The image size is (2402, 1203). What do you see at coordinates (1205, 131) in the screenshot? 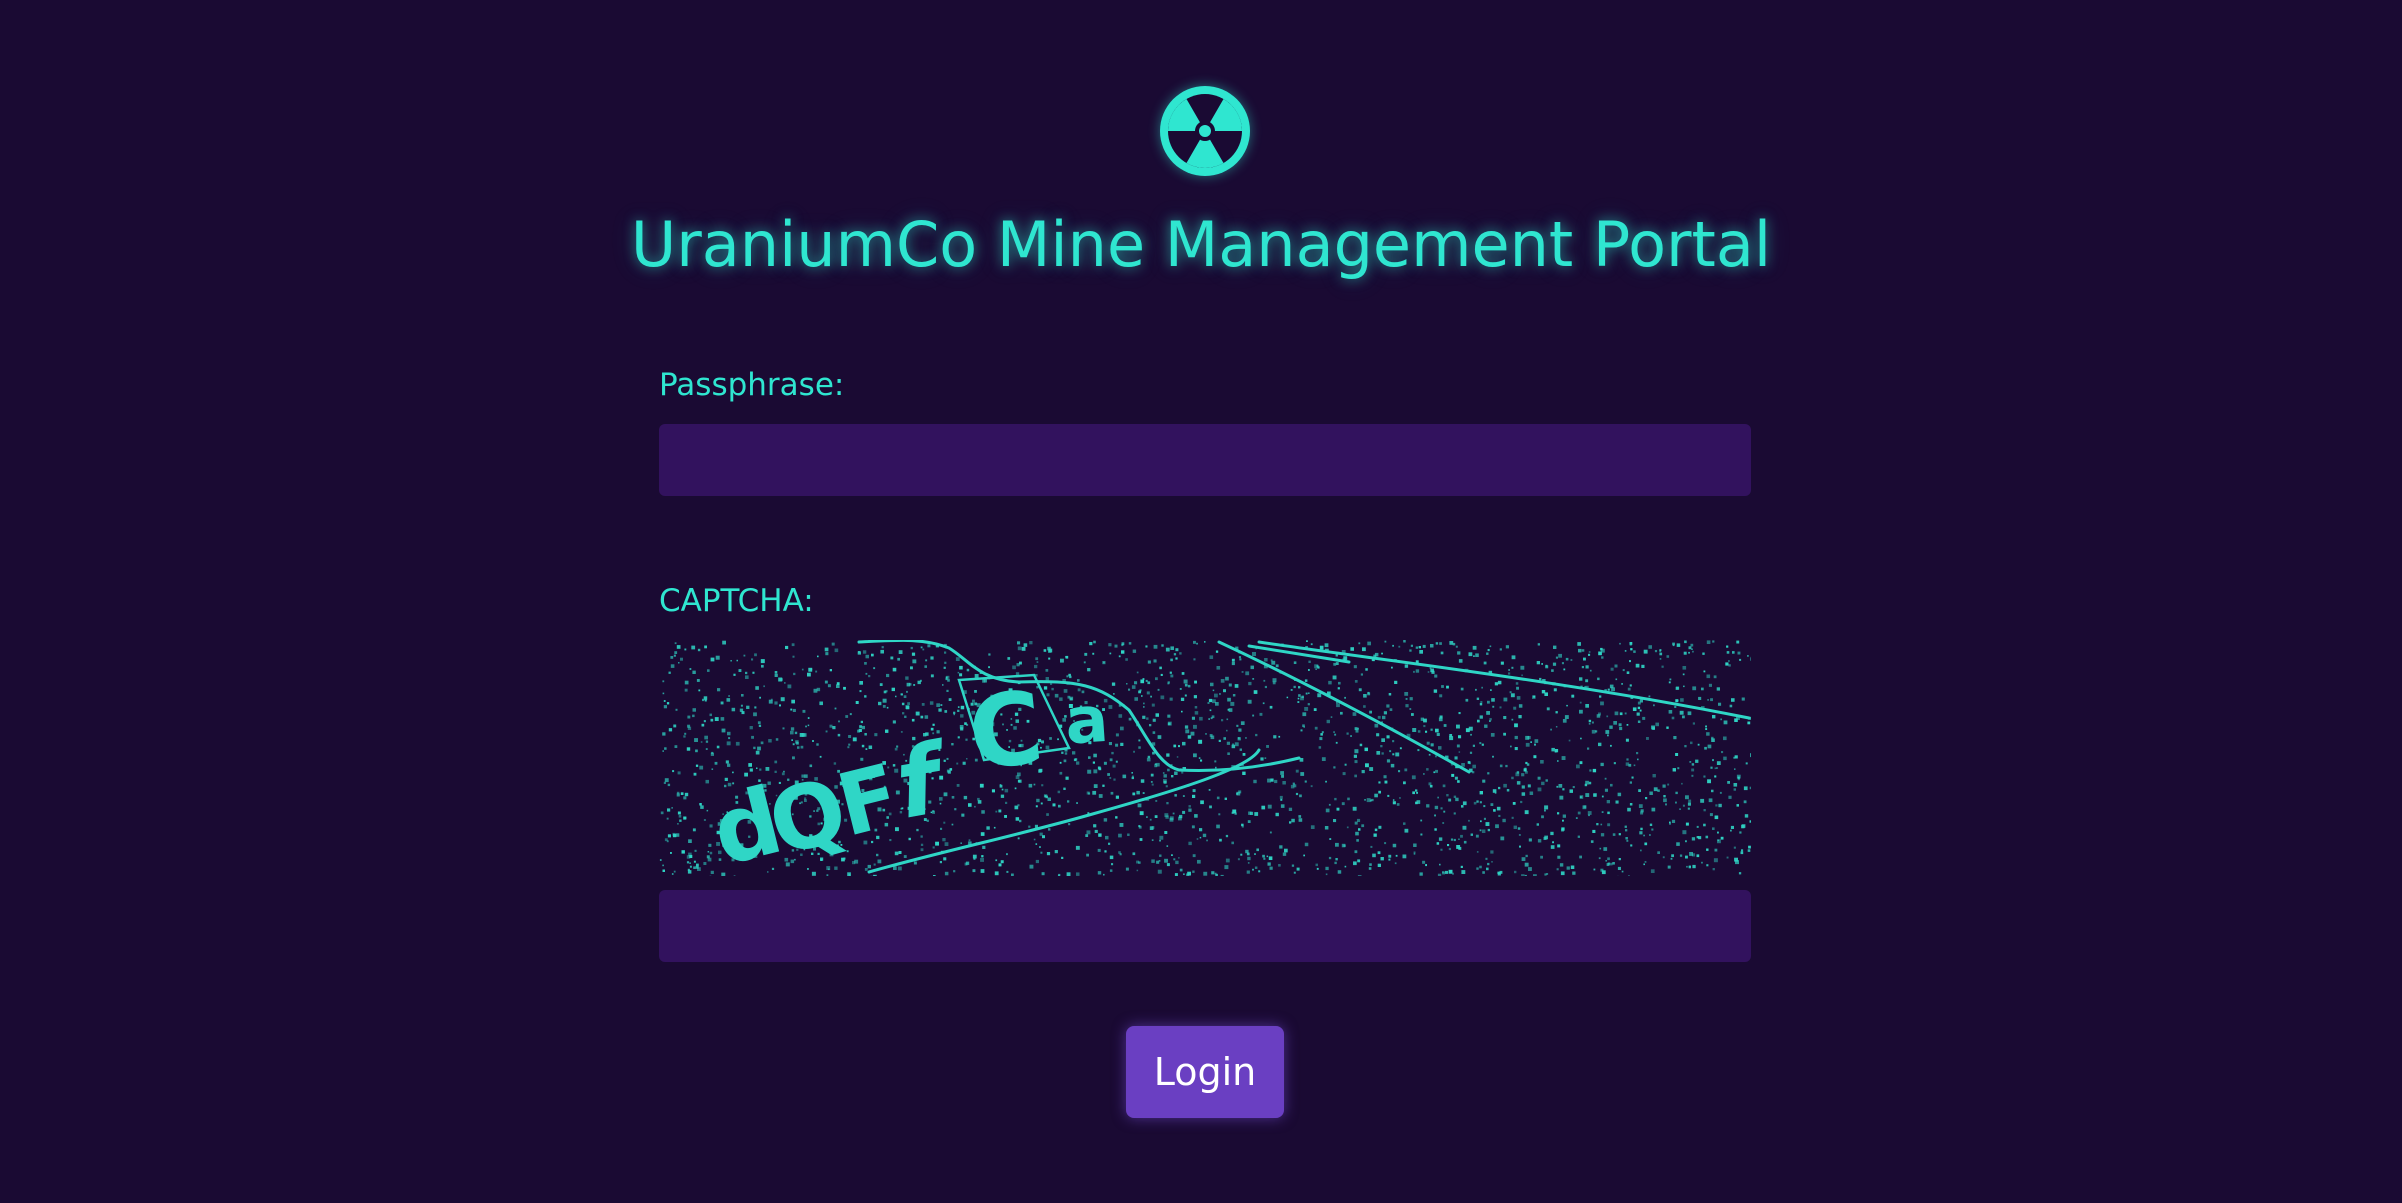
I see `radiation-icon` at bounding box center [1205, 131].